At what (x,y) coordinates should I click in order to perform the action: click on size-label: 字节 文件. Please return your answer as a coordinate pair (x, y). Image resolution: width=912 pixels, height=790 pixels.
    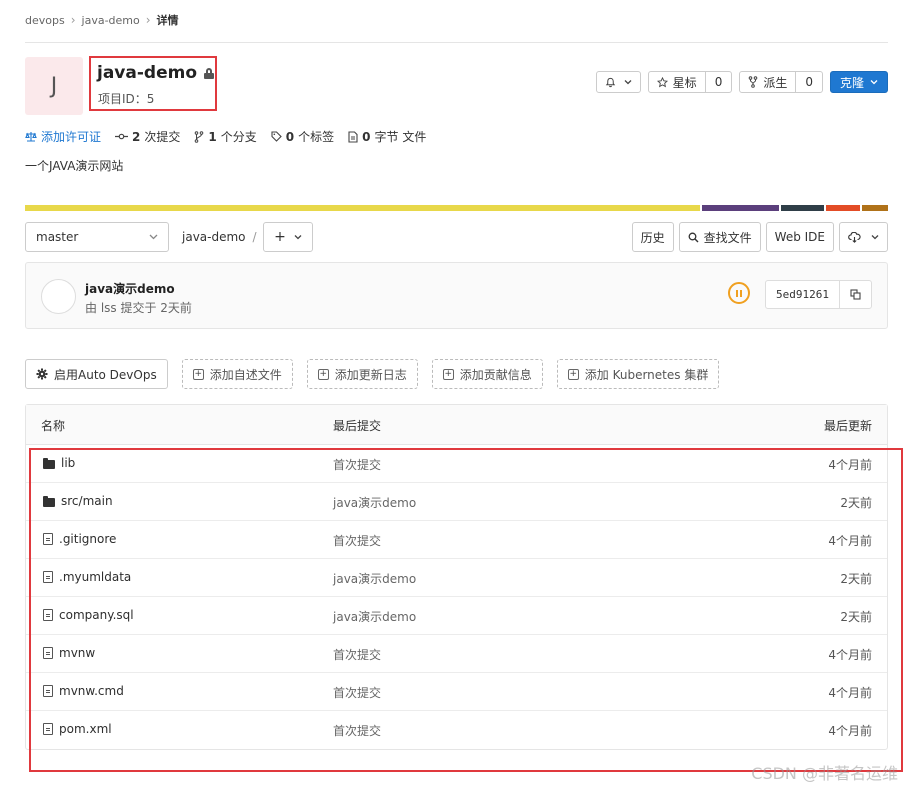
    Looking at the image, I should click on (400, 137).